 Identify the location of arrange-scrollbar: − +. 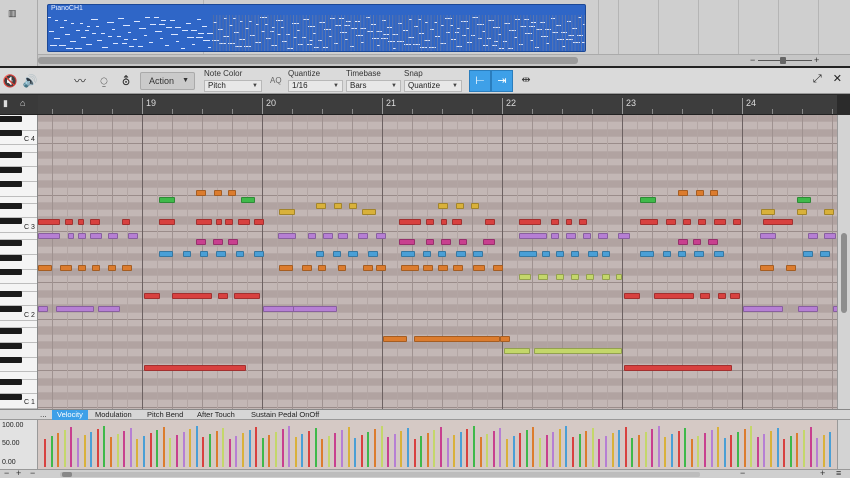
(444, 60).